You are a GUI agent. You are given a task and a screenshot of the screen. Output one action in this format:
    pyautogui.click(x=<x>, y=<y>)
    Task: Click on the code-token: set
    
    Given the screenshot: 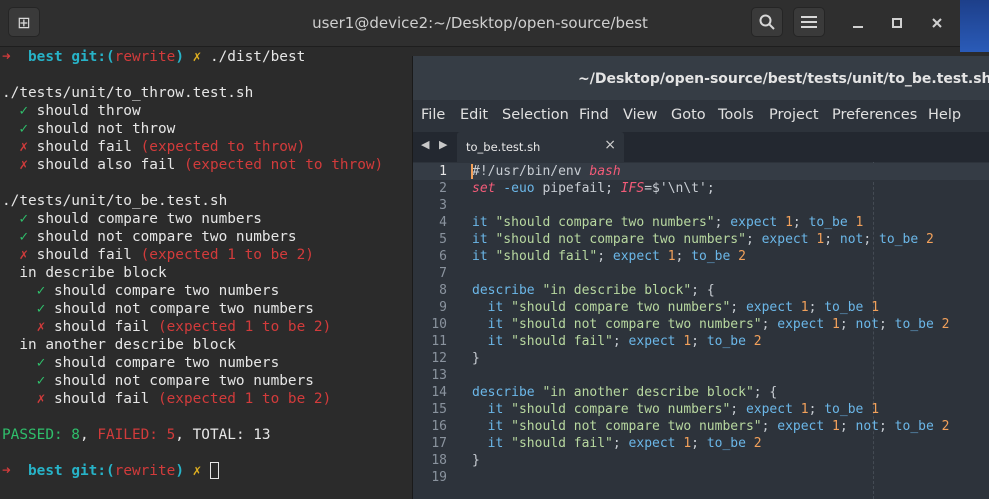 What is the action you would take?
    pyautogui.click(x=484, y=188)
    